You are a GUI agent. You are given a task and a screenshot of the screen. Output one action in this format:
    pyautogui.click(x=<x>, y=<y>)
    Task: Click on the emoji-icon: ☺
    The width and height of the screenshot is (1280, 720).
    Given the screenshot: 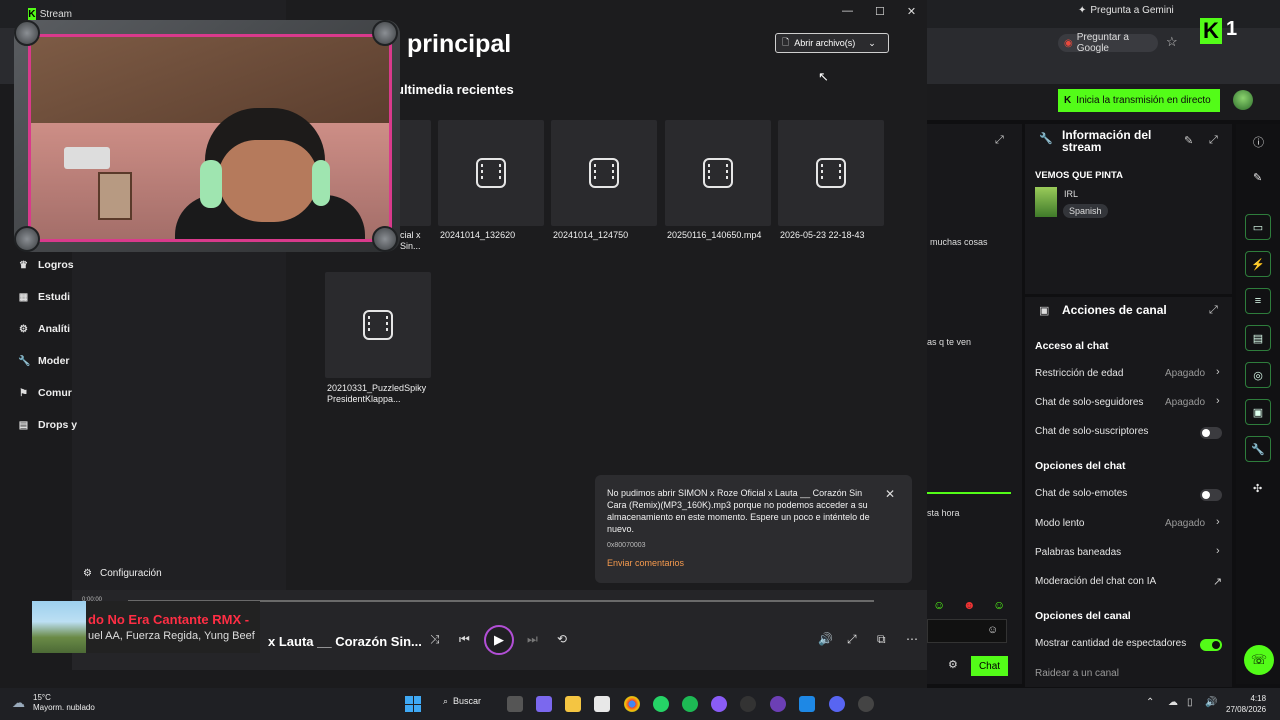 What is the action you would take?
    pyautogui.click(x=992, y=630)
    